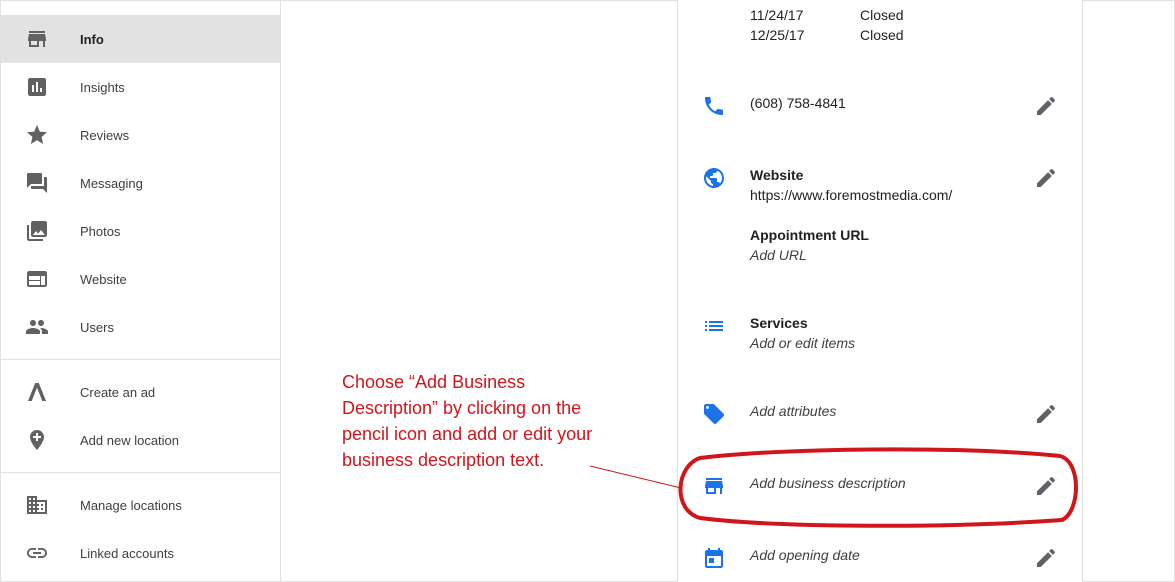 This screenshot has height=582, width=1175. What do you see at coordinates (462, 408) in the screenshot?
I see `annotation-line: Description” by clicking on the` at bounding box center [462, 408].